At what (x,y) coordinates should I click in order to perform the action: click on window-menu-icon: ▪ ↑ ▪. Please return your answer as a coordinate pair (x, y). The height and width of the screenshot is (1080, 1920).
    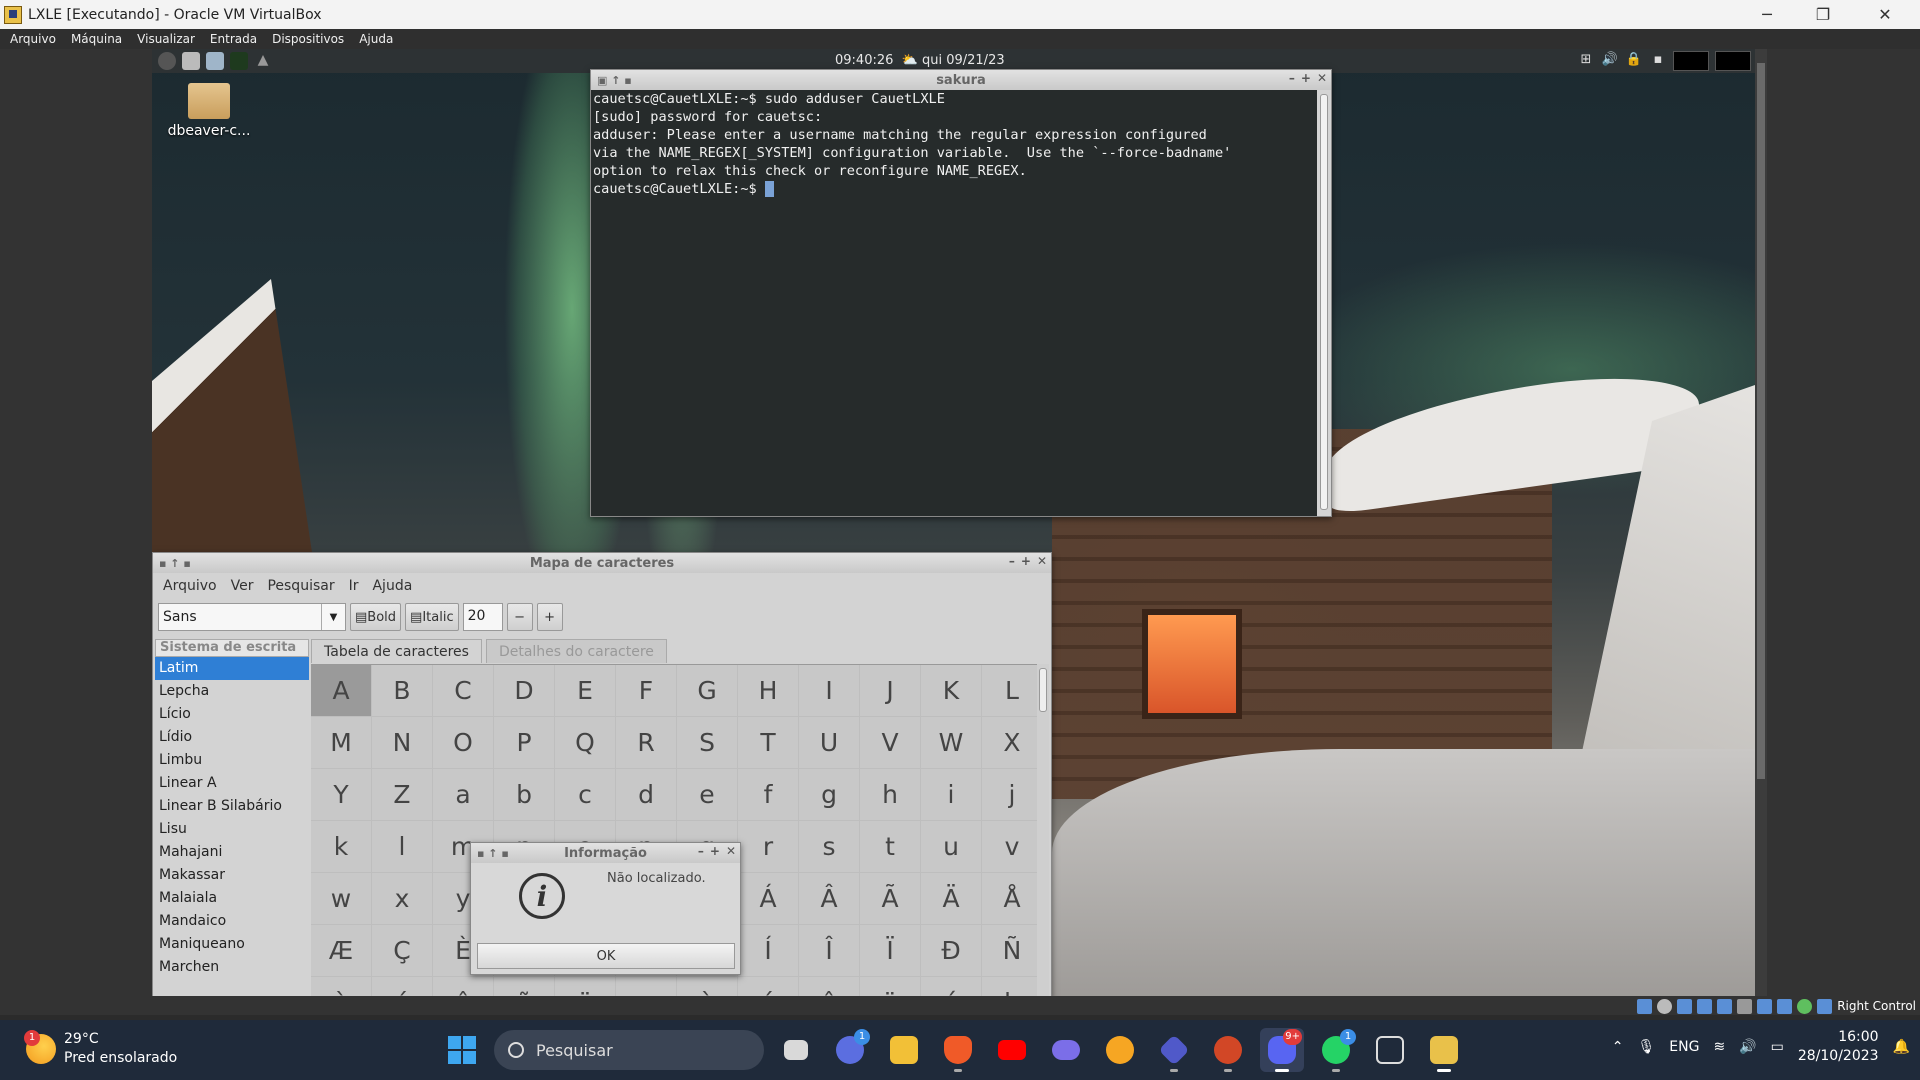
    Looking at the image, I should click on (493, 853).